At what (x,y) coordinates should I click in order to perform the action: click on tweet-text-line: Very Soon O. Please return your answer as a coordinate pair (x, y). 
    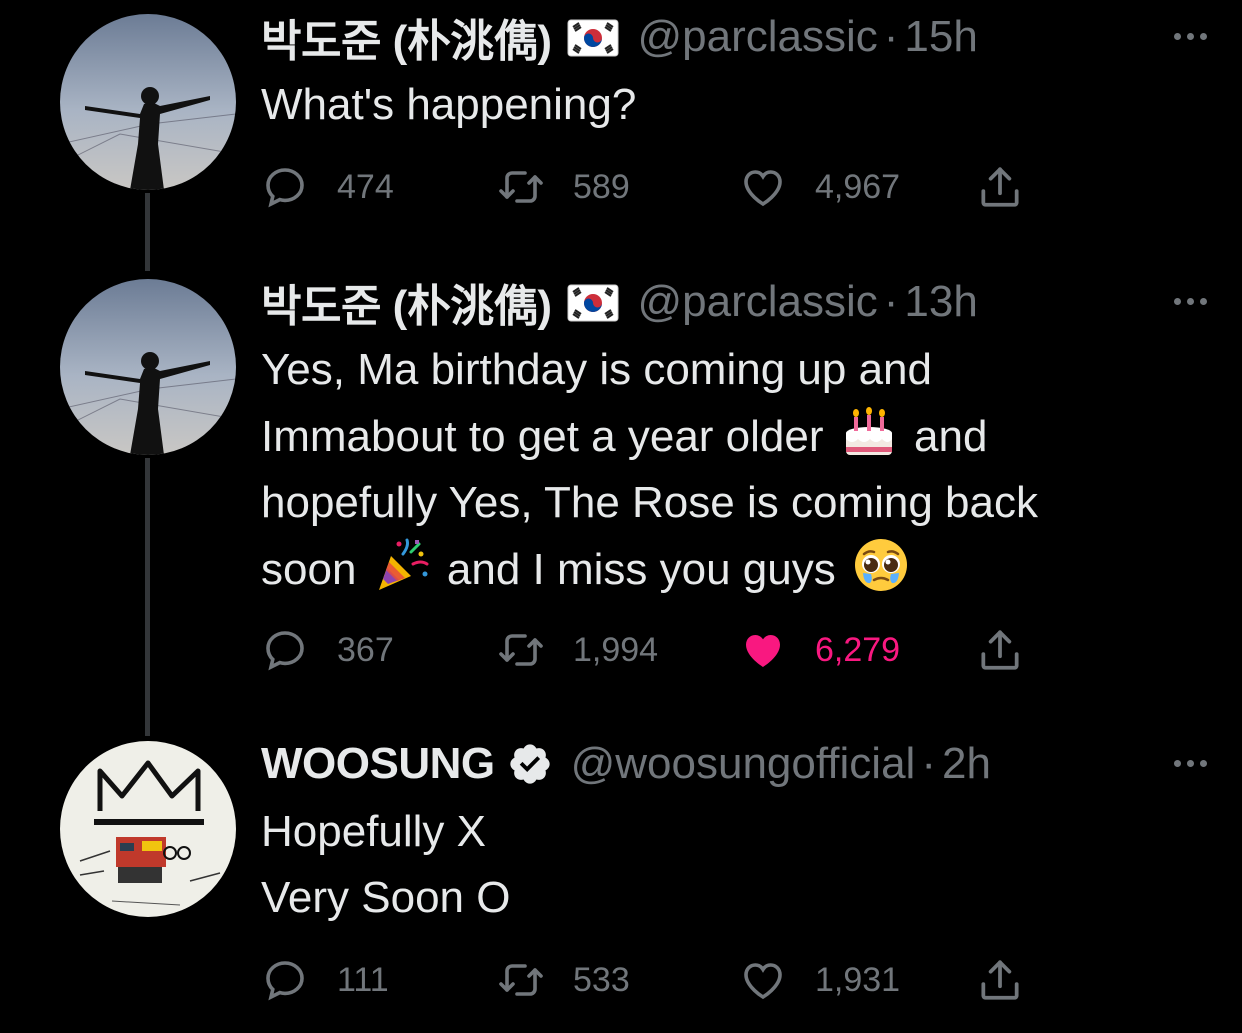
    Looking at the image, I should click on (386, 897).